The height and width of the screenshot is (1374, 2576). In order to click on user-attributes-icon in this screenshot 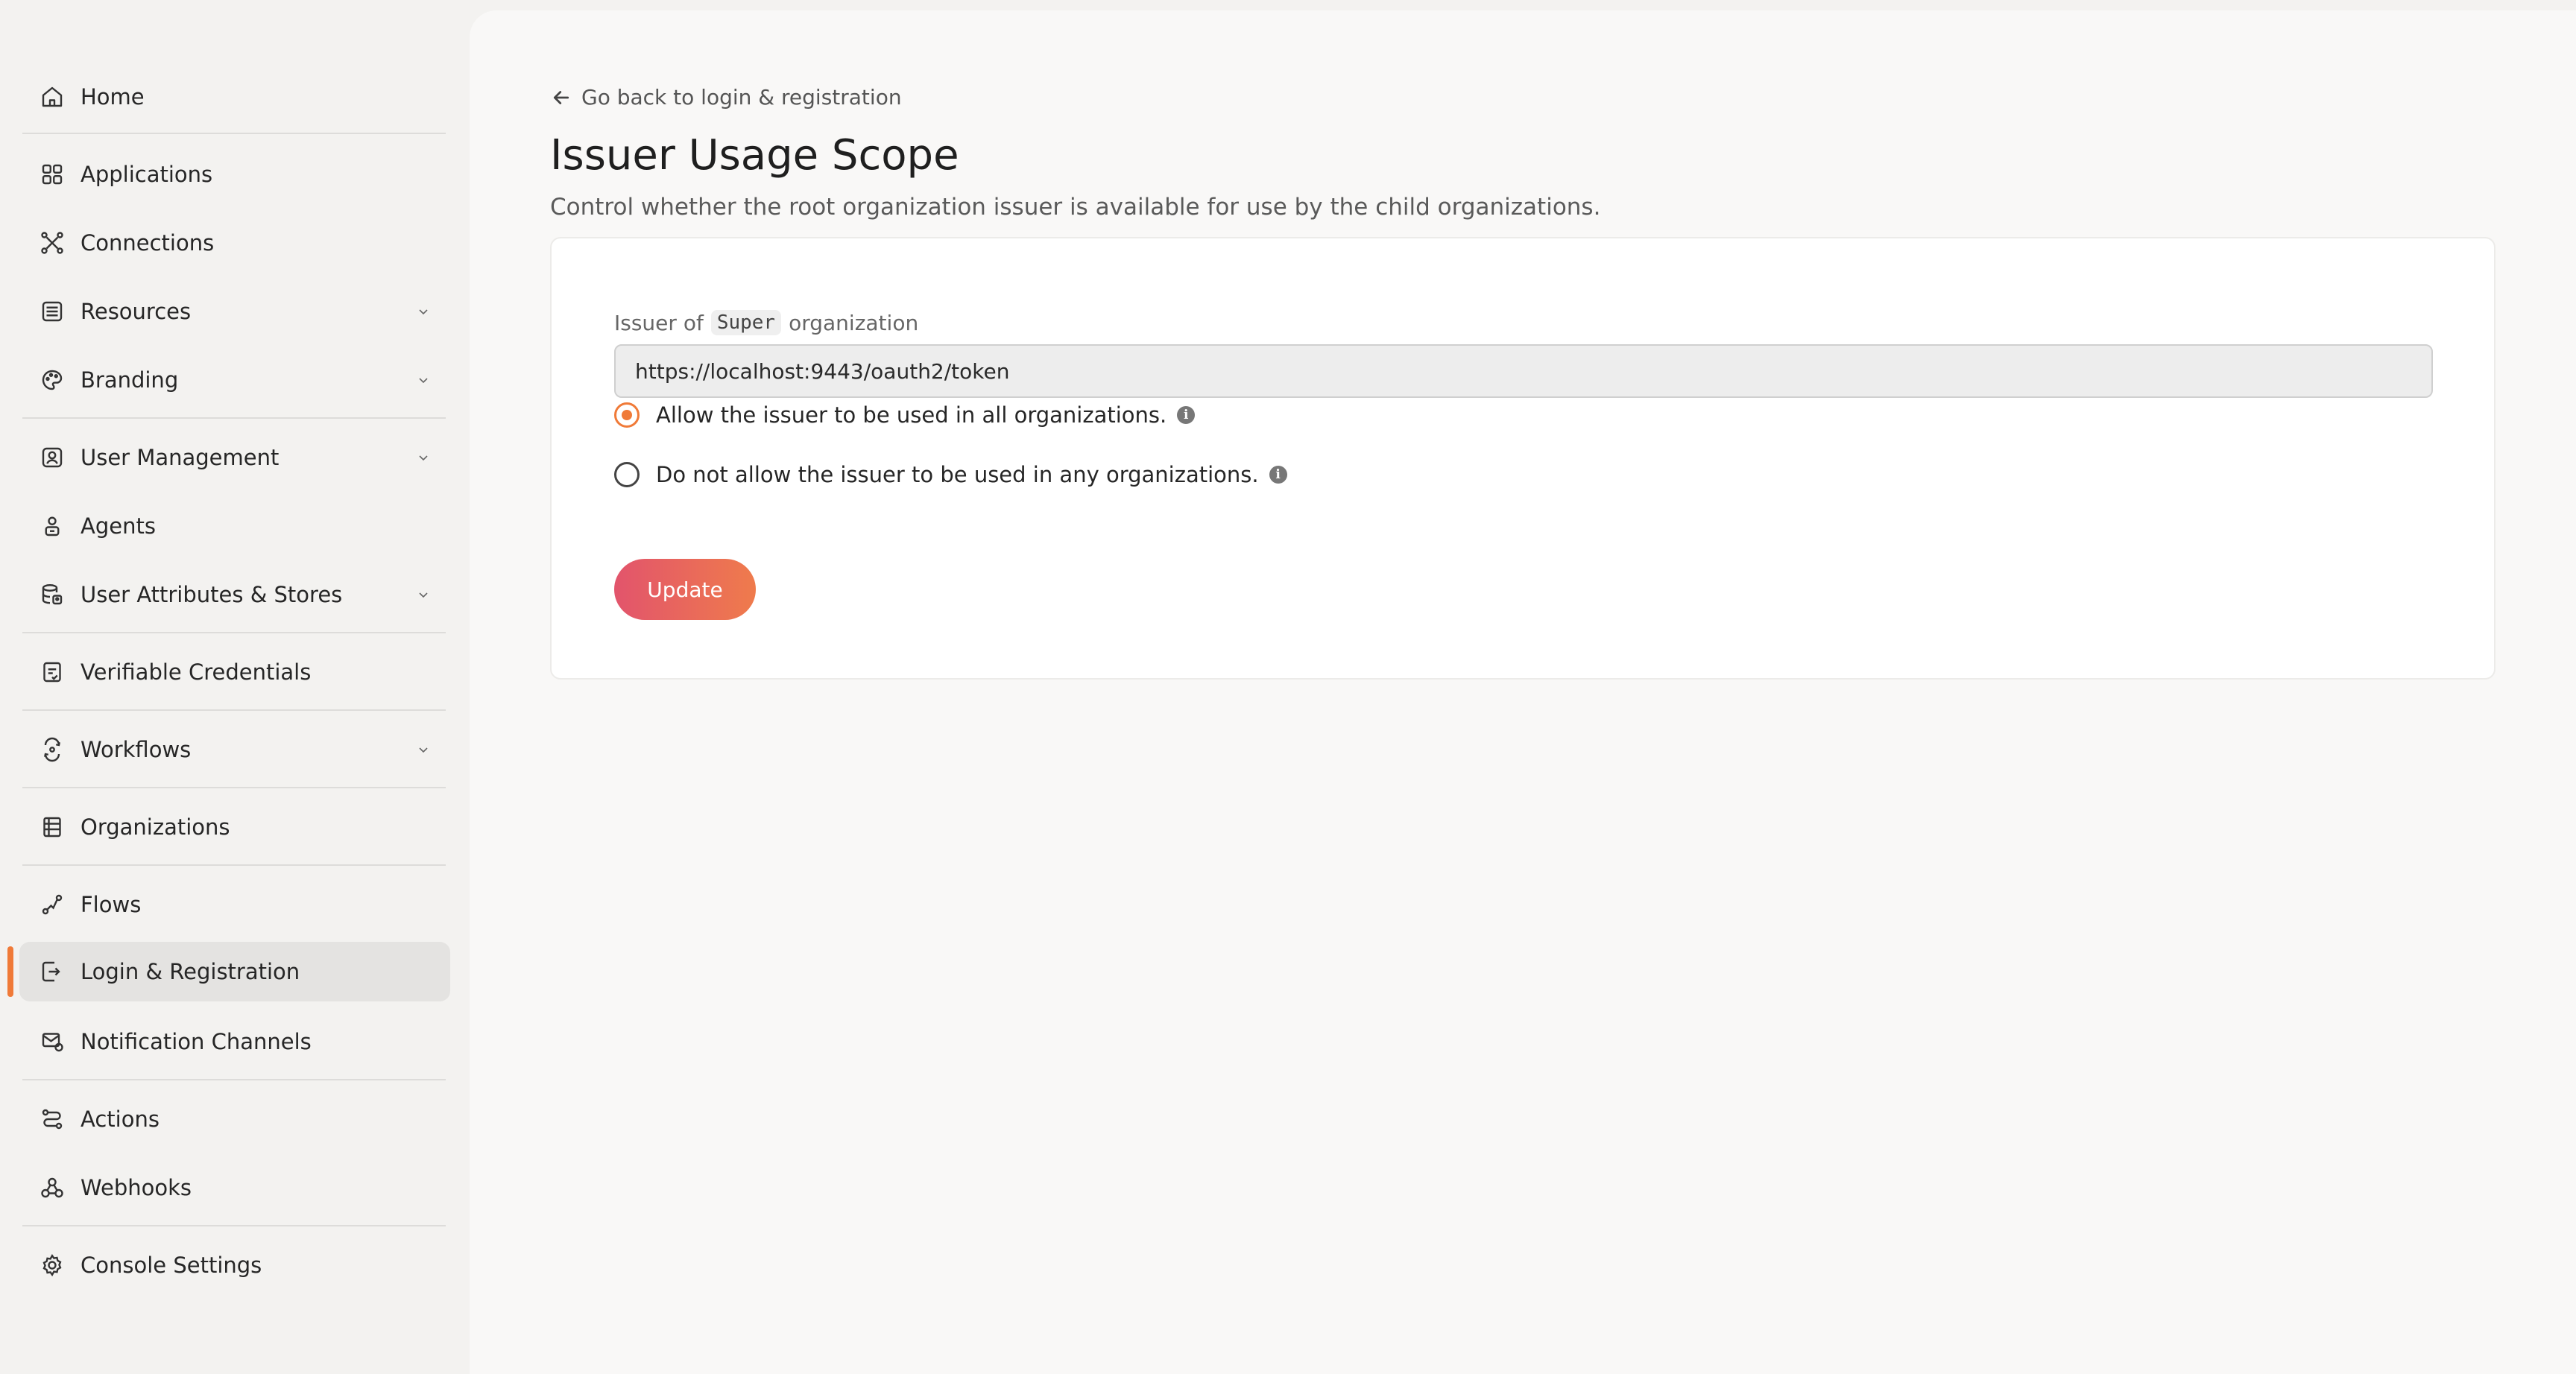, I will do `click(52, 595)`.